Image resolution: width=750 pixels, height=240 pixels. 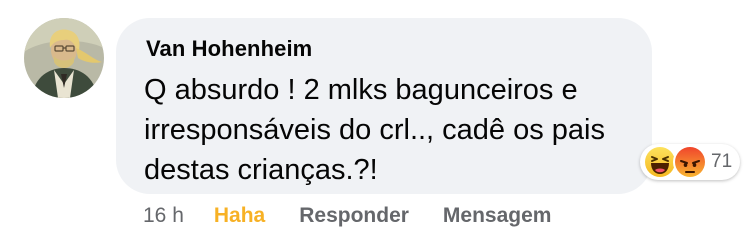 I want to click on haha-reaction-button: Haha, so click(x=239, y=216).